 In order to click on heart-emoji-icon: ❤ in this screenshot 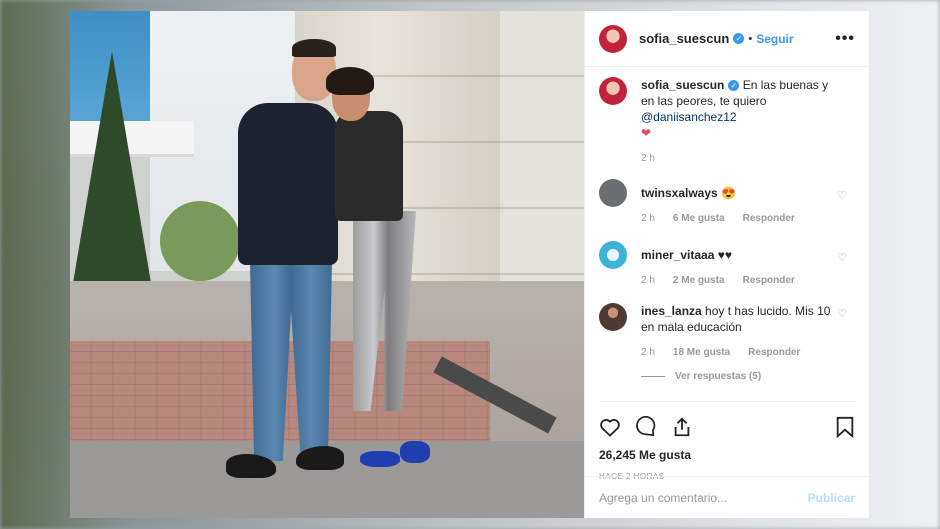, I will do `click(646, 133)`.